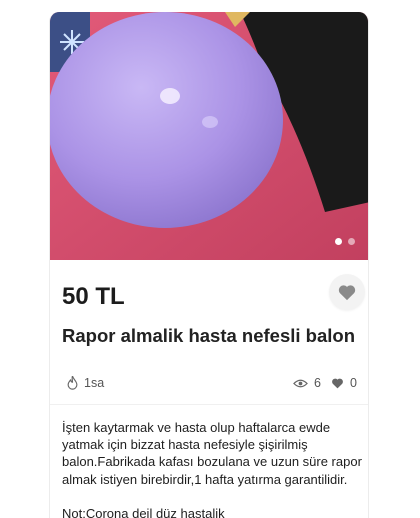  Describe the element at coordinates (209, 335) in the screenshot. I see `listing-title: Rapor almalik hasta nefesli balon` at that location.